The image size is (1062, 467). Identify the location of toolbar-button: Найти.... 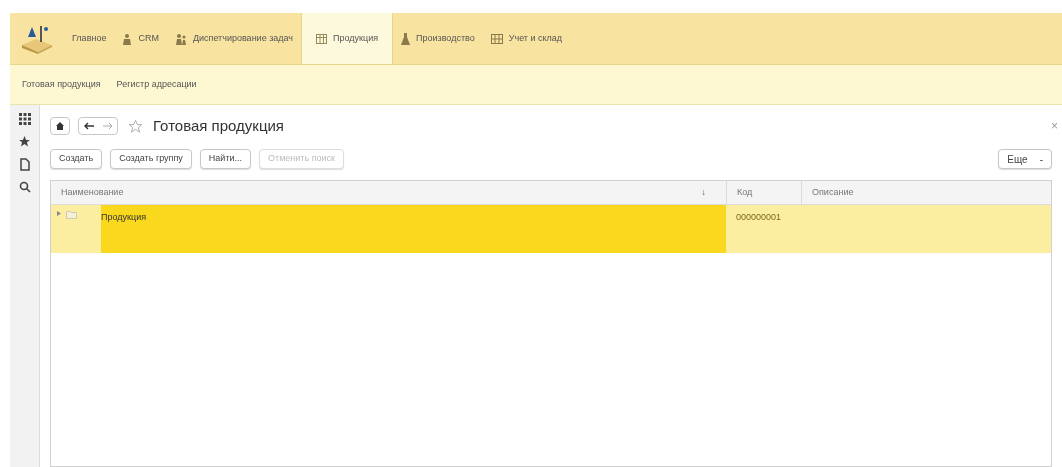
(225, 159).